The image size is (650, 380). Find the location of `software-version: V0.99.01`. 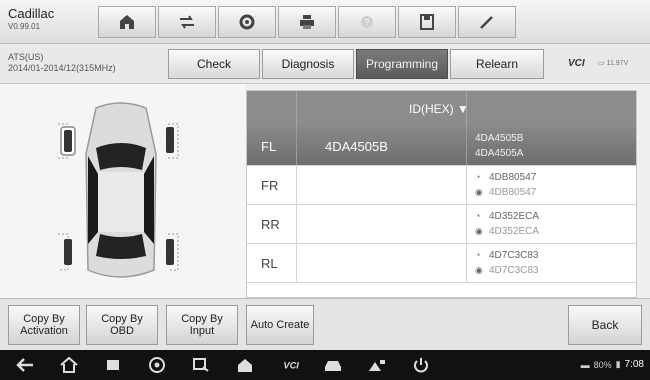

software-version: V0.99.01 is located at coordinates (24, 26).